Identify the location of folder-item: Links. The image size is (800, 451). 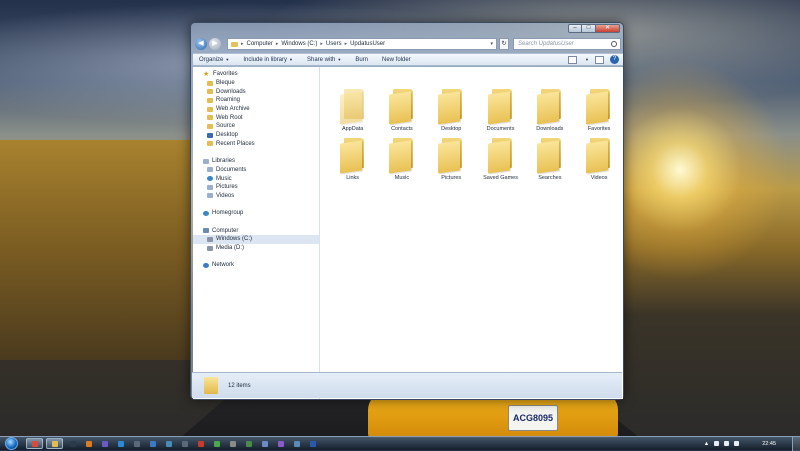
(352, 162).